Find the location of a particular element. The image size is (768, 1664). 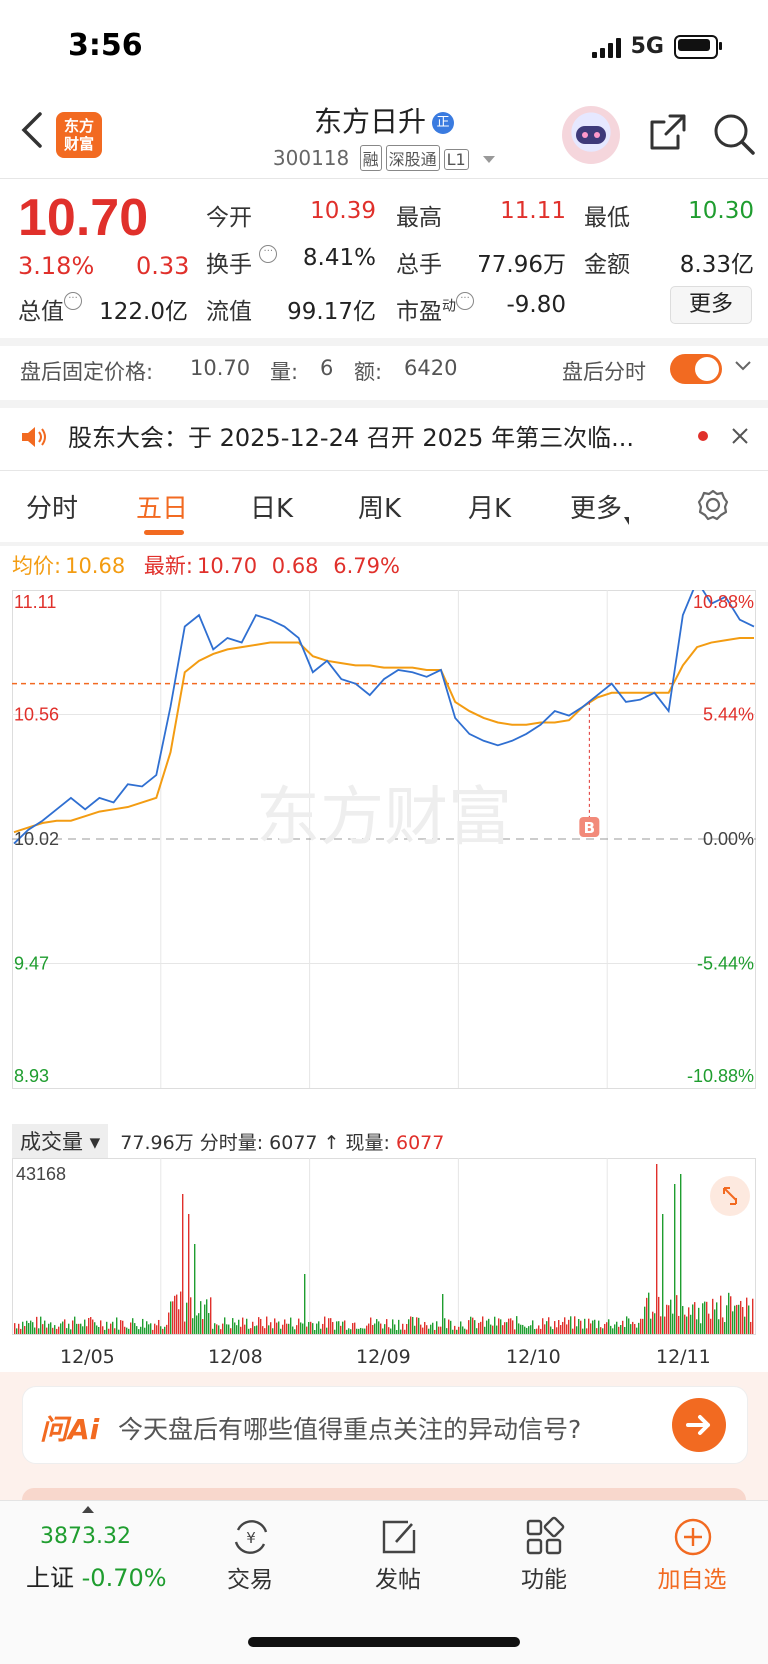

share-icon is located at coordinates (668, 132).